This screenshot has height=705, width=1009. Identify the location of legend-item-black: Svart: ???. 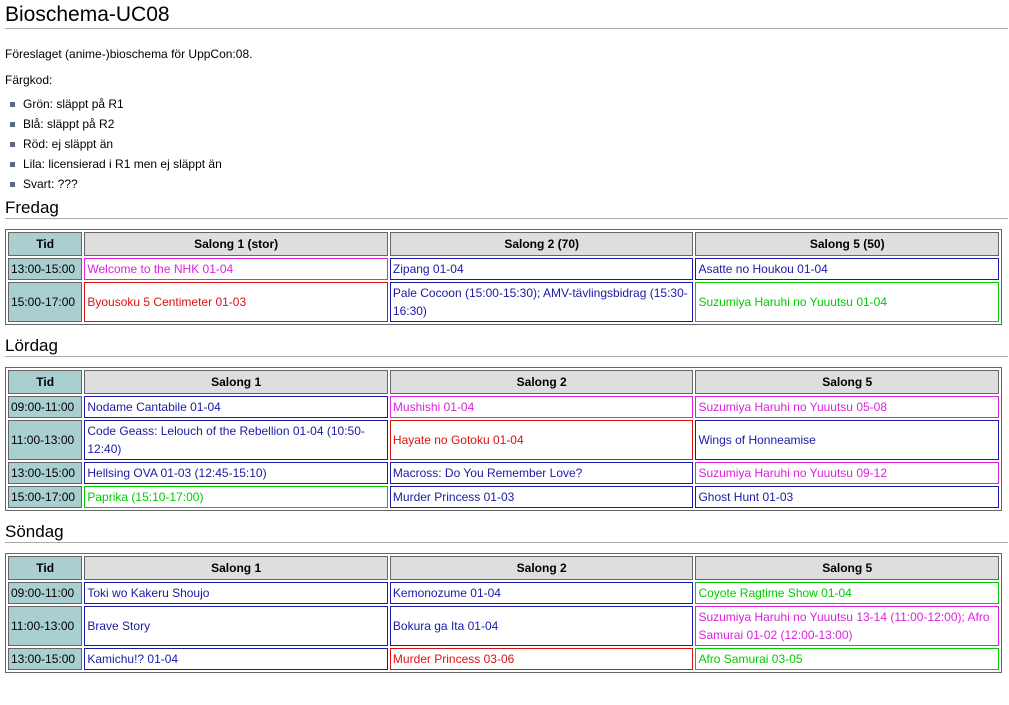
(509, 184).